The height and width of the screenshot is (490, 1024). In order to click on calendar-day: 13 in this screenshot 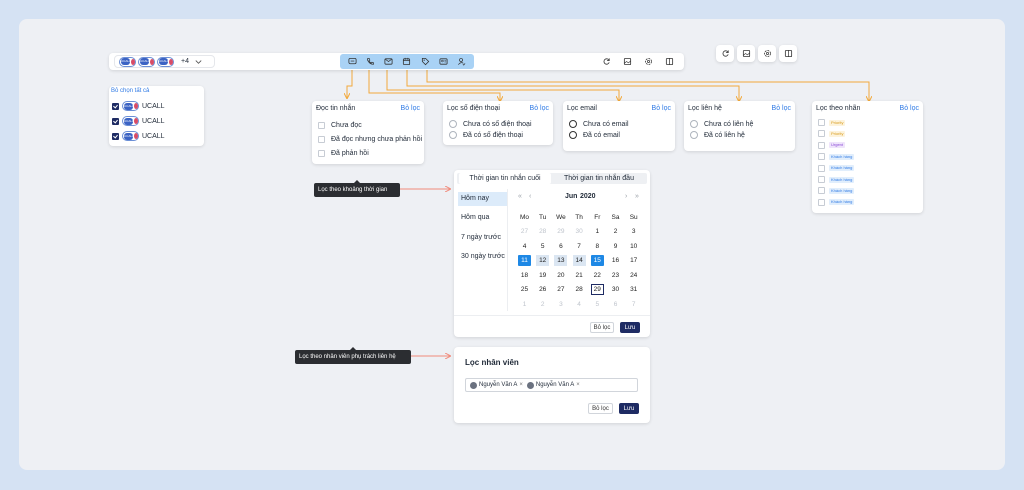, I will do `click(561, 260)`.